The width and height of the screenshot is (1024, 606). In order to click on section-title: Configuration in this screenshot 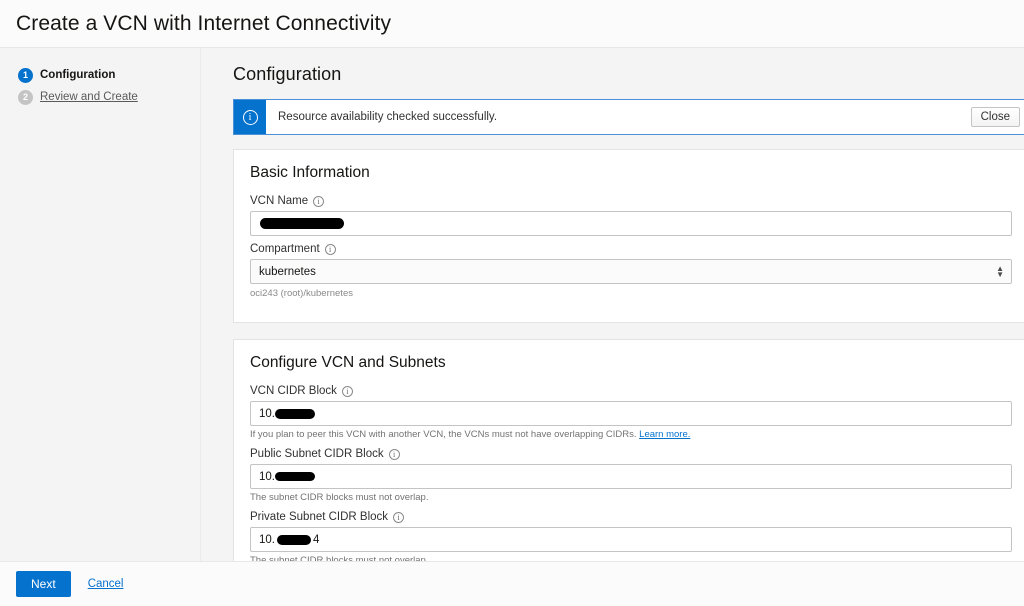, I will do `click(287, 74)`.